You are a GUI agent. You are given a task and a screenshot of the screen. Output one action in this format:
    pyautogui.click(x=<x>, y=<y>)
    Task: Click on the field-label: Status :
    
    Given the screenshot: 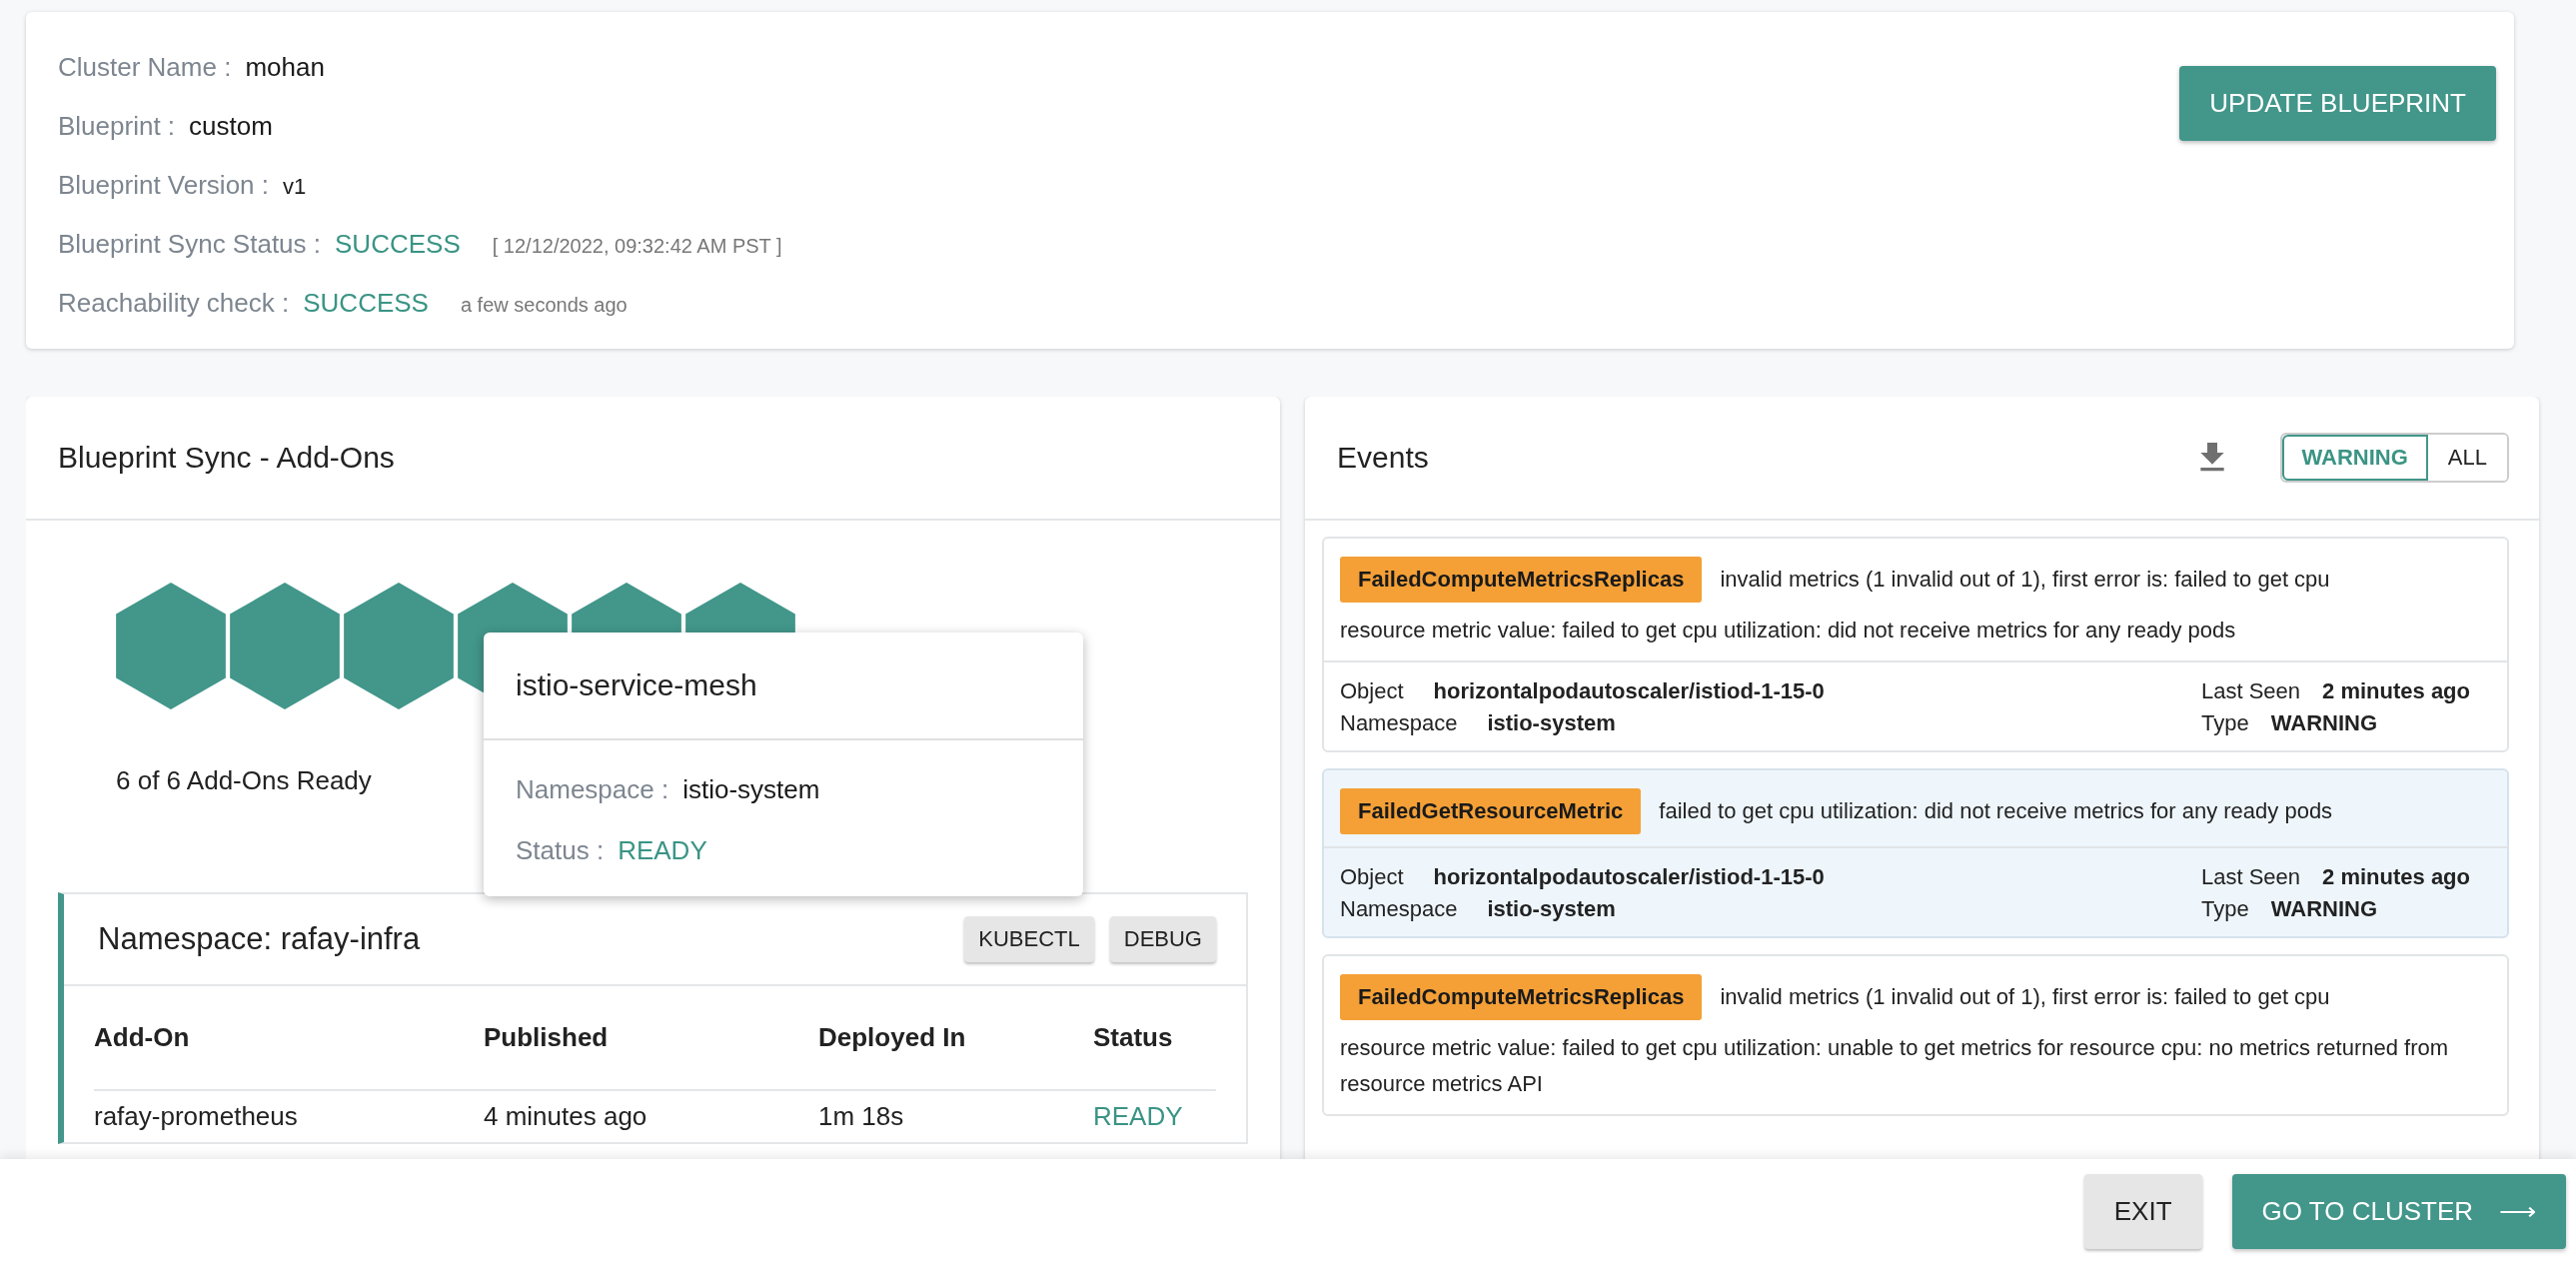 What is the action you would take?
    pyautogui.click(x=560, y=850)
    